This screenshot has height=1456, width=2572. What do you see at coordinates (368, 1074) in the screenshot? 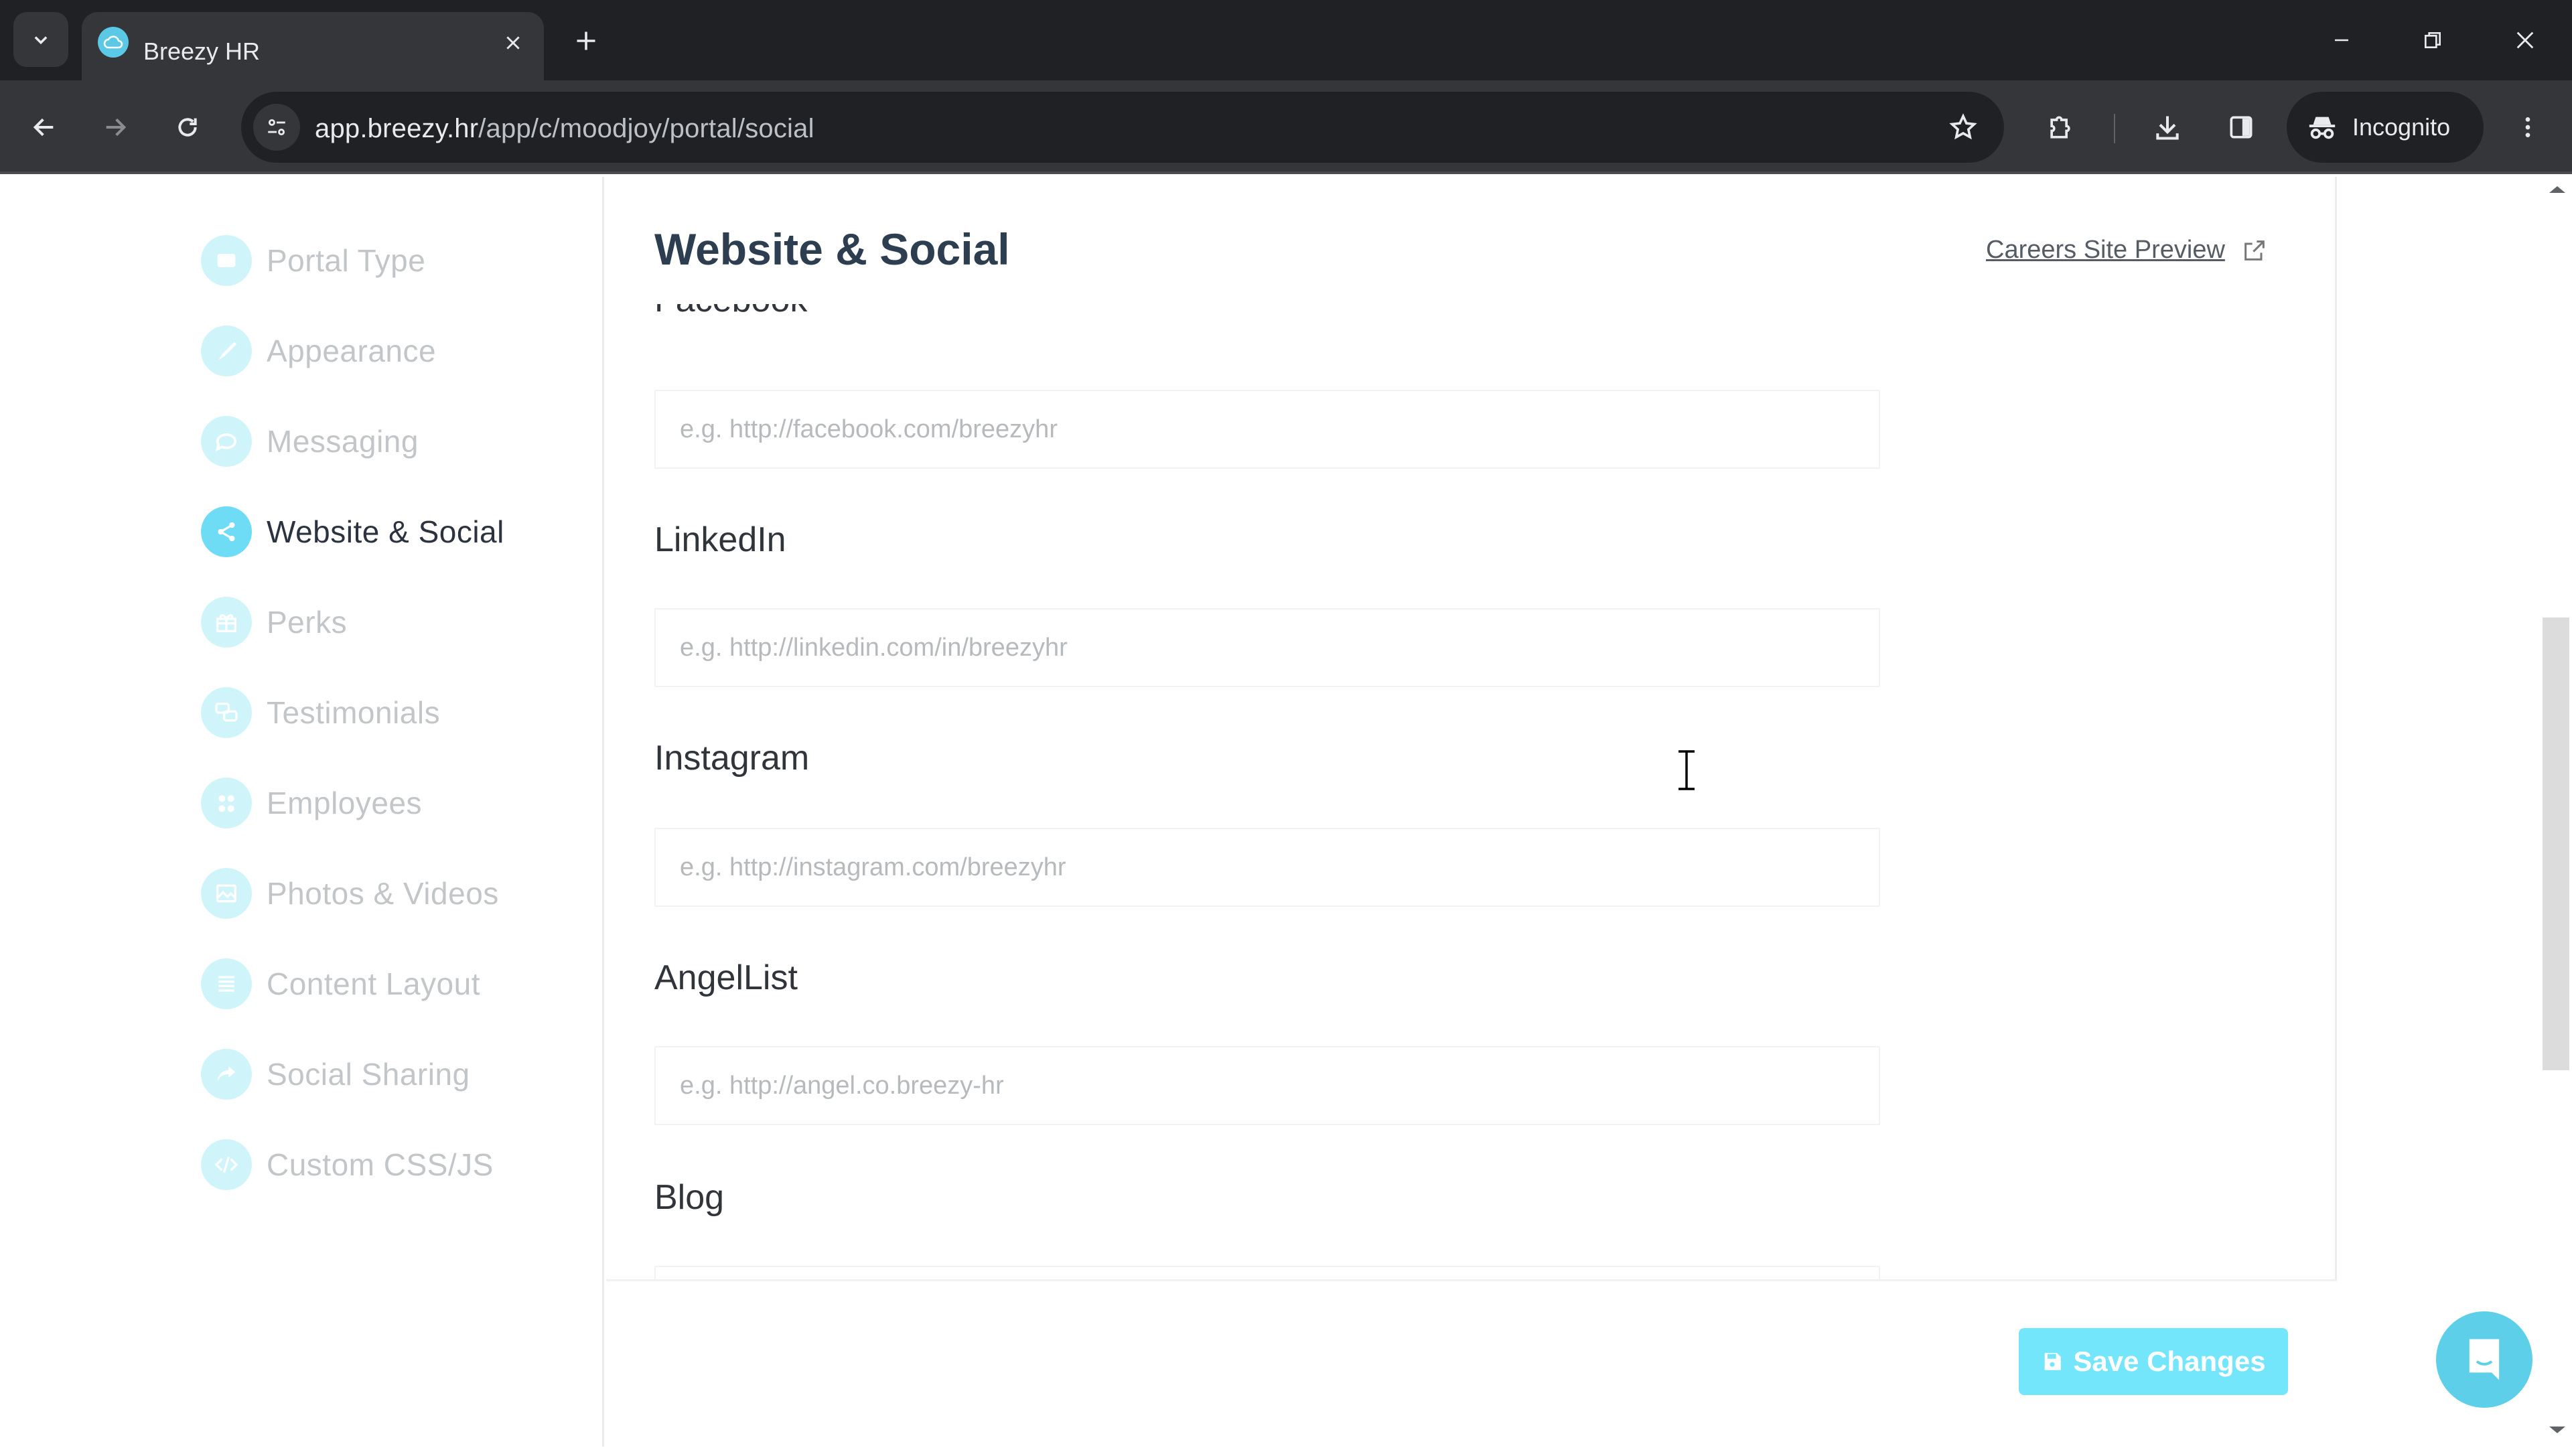
I see `sidebar-item-label: Social Sharing` at bounding box center [368, 1074].